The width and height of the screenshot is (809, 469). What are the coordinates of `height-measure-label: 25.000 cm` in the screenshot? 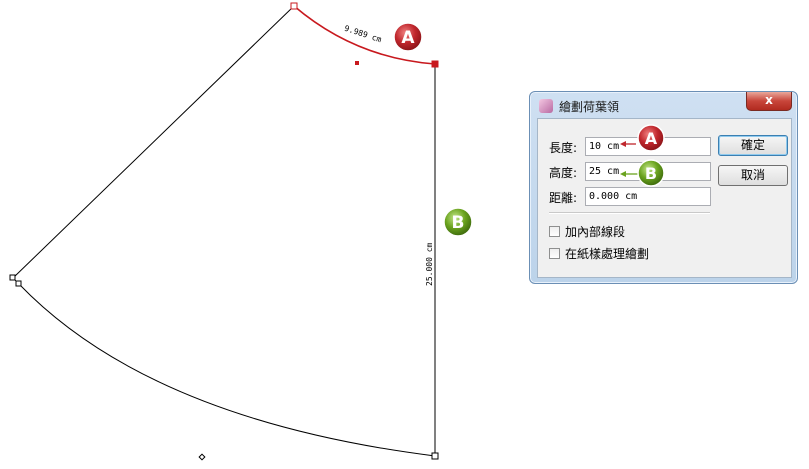 It's located at (429, 264).